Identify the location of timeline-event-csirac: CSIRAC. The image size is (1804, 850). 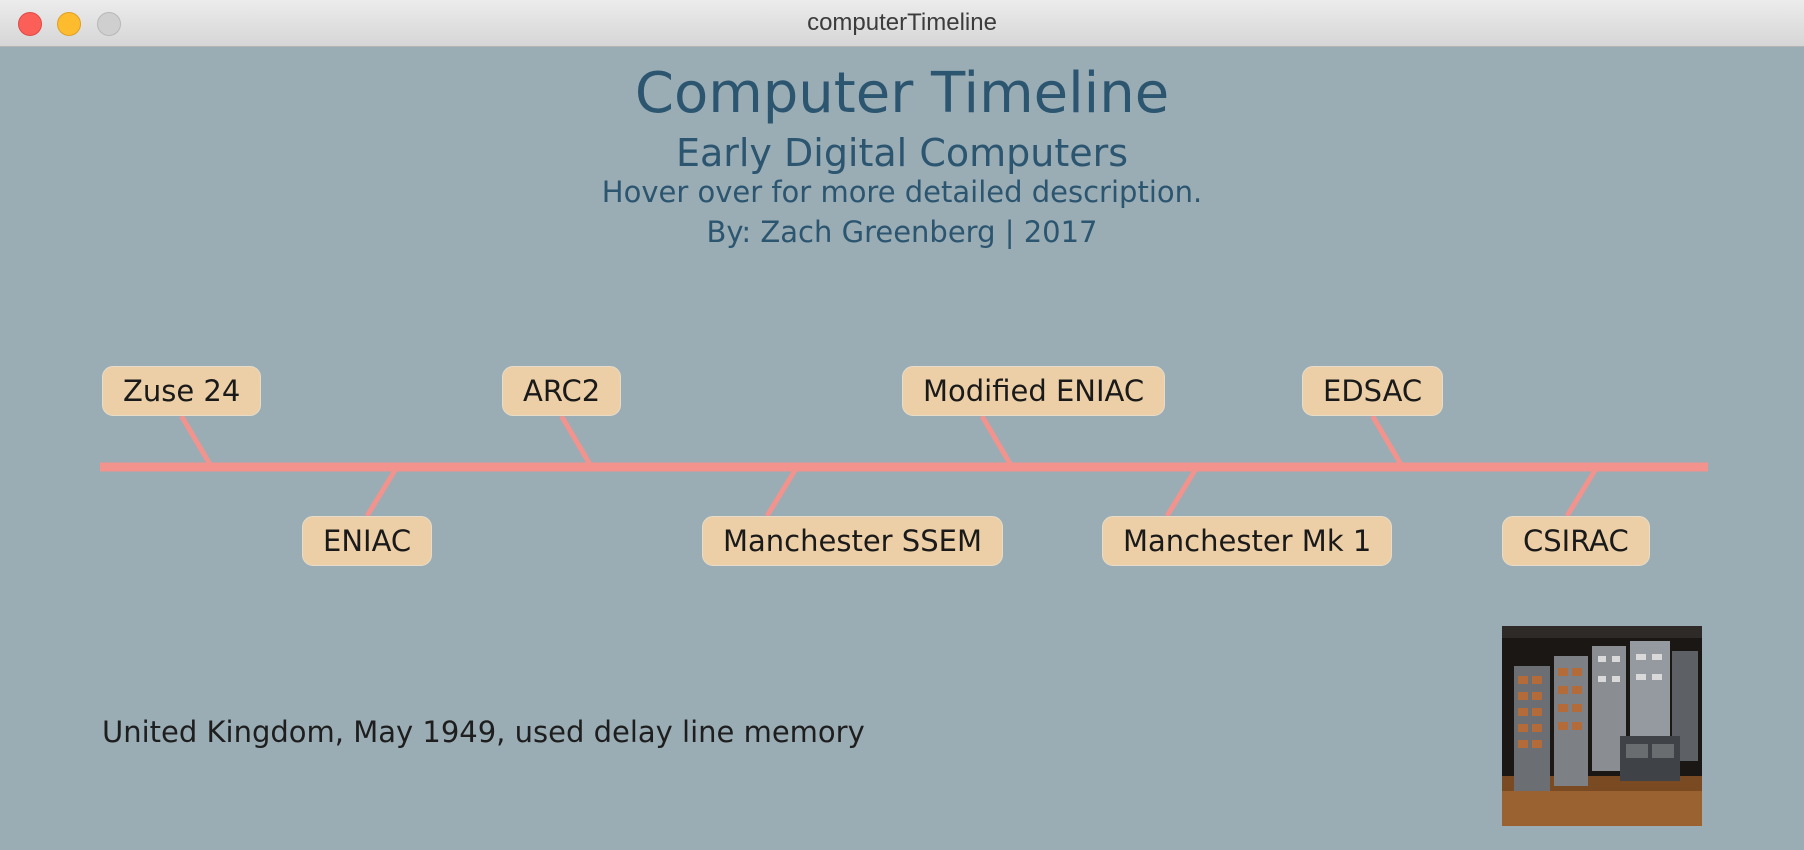
(1576, 541).